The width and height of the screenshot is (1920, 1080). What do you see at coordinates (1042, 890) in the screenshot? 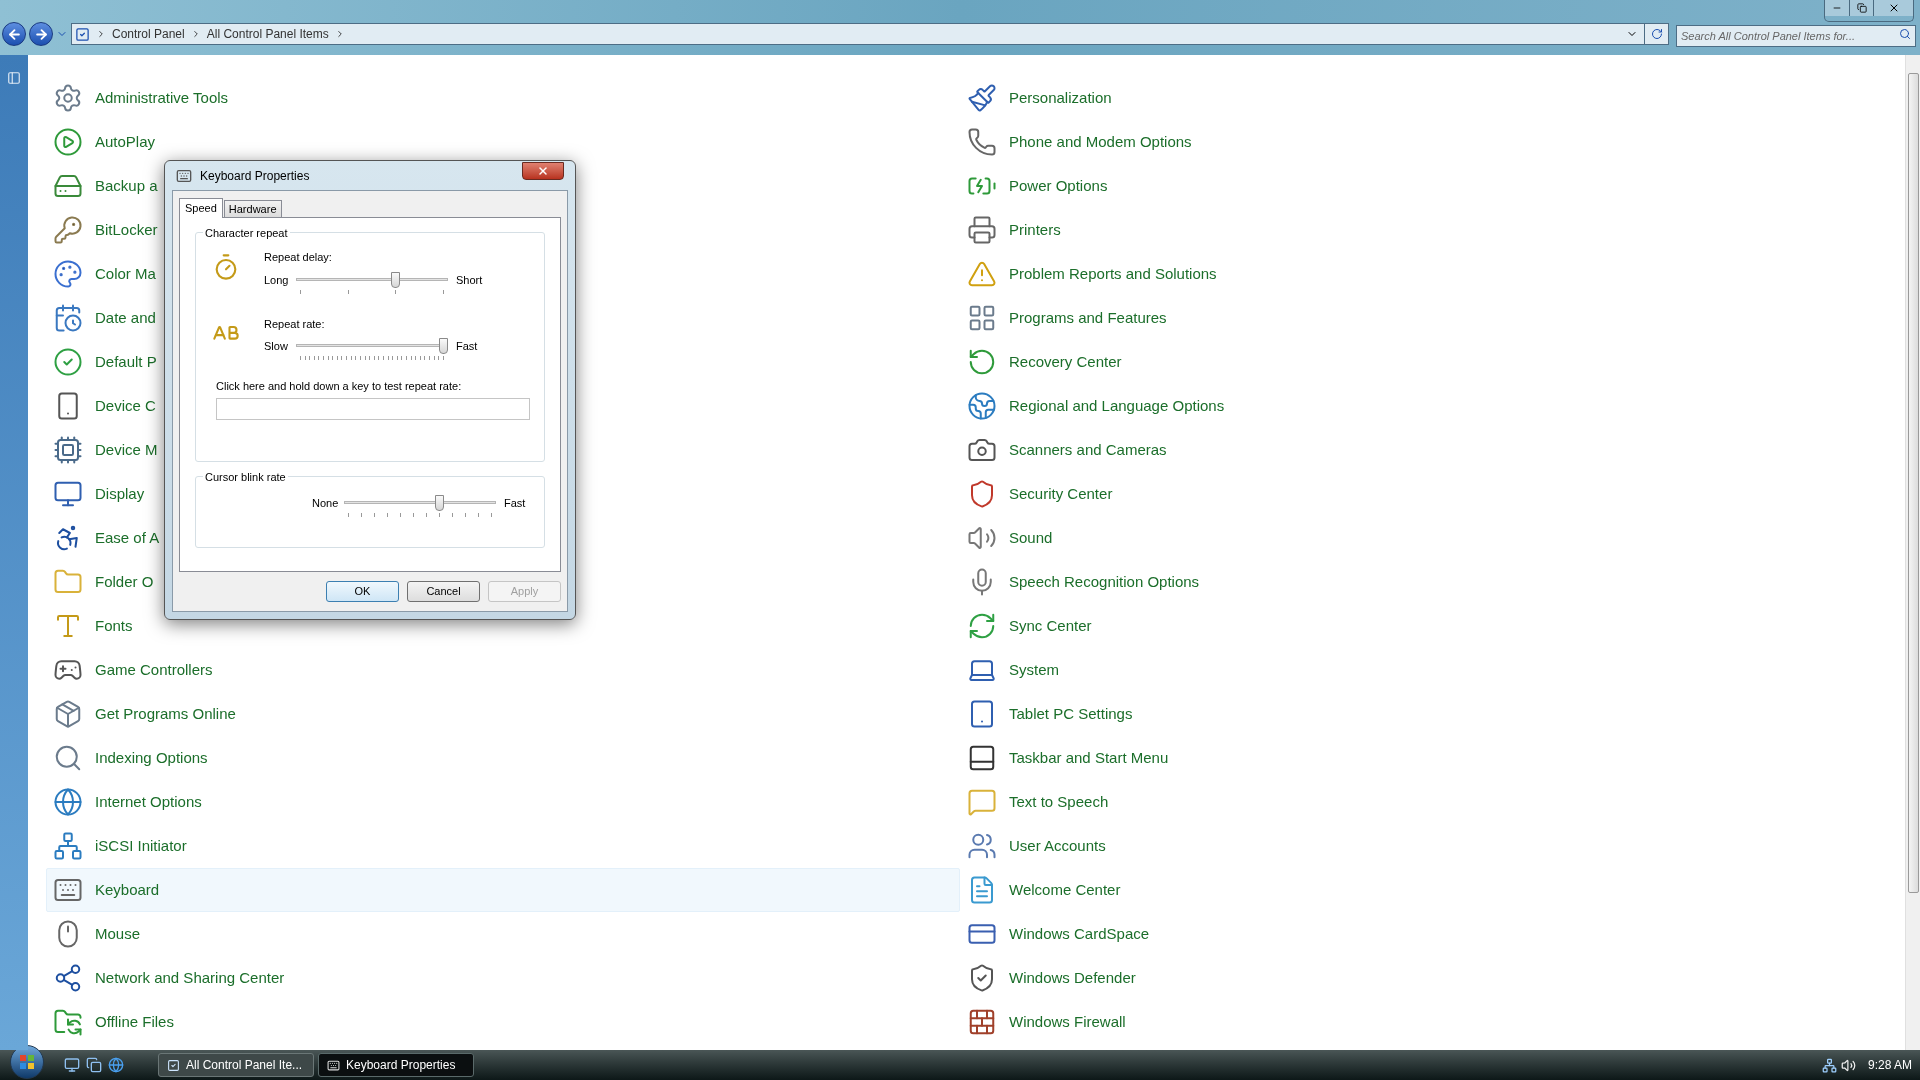
I see `control-panel-item: Welcome Center` at bounding box center [1042, 890].